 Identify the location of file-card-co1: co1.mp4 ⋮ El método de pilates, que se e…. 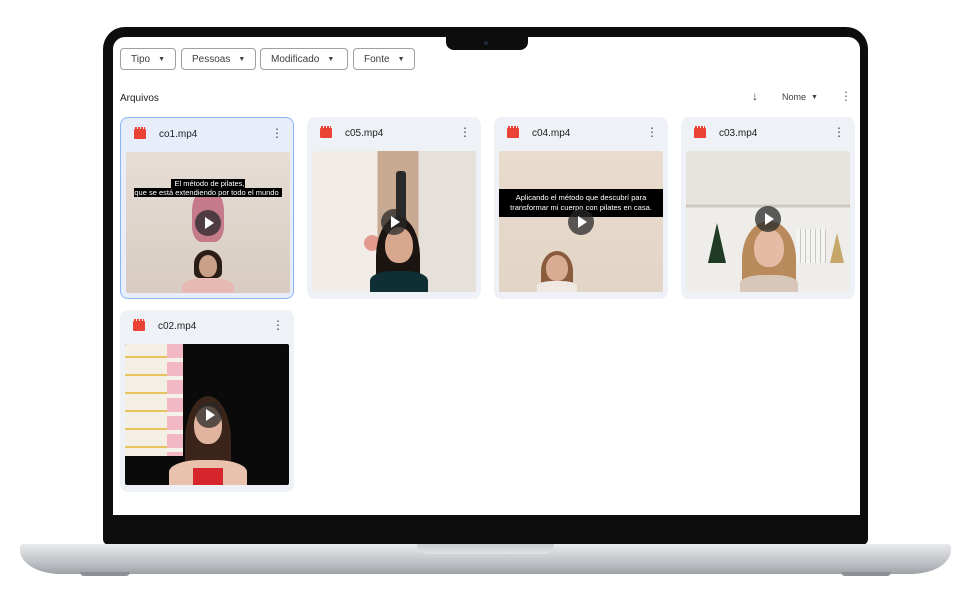
(207, 208).